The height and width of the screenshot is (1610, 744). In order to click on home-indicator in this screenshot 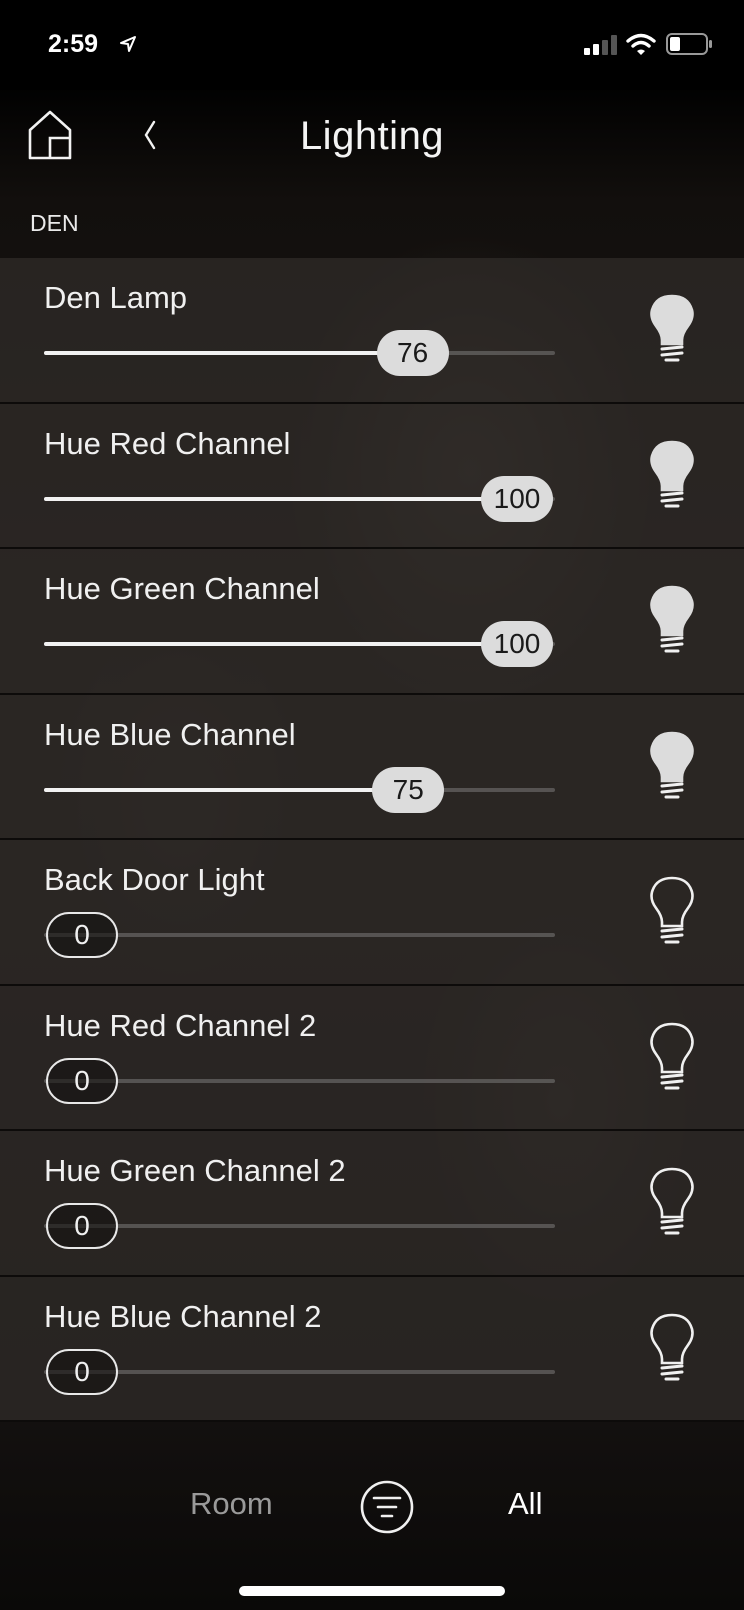, I will do `click(372, 1591)`.